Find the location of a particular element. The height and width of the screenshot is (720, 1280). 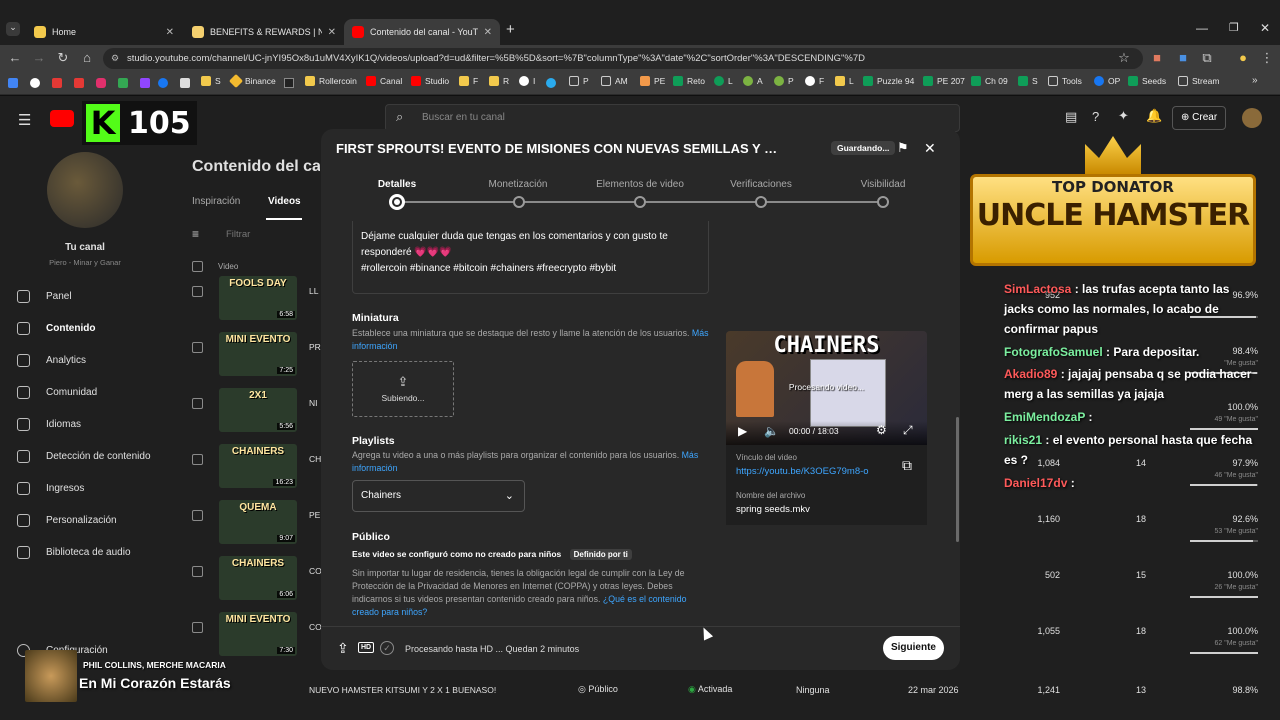

search-box: ⌕ Buscar en tu canal is located at coordinates (672, 118).